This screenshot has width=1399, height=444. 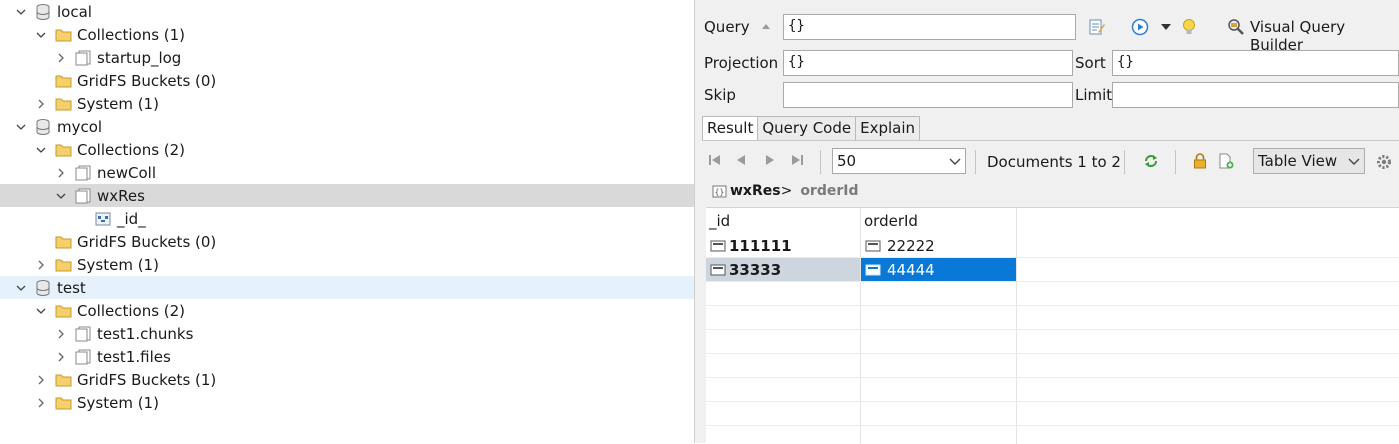 I want to click on tree-node-label: newColl, so click(x=126, y=172).